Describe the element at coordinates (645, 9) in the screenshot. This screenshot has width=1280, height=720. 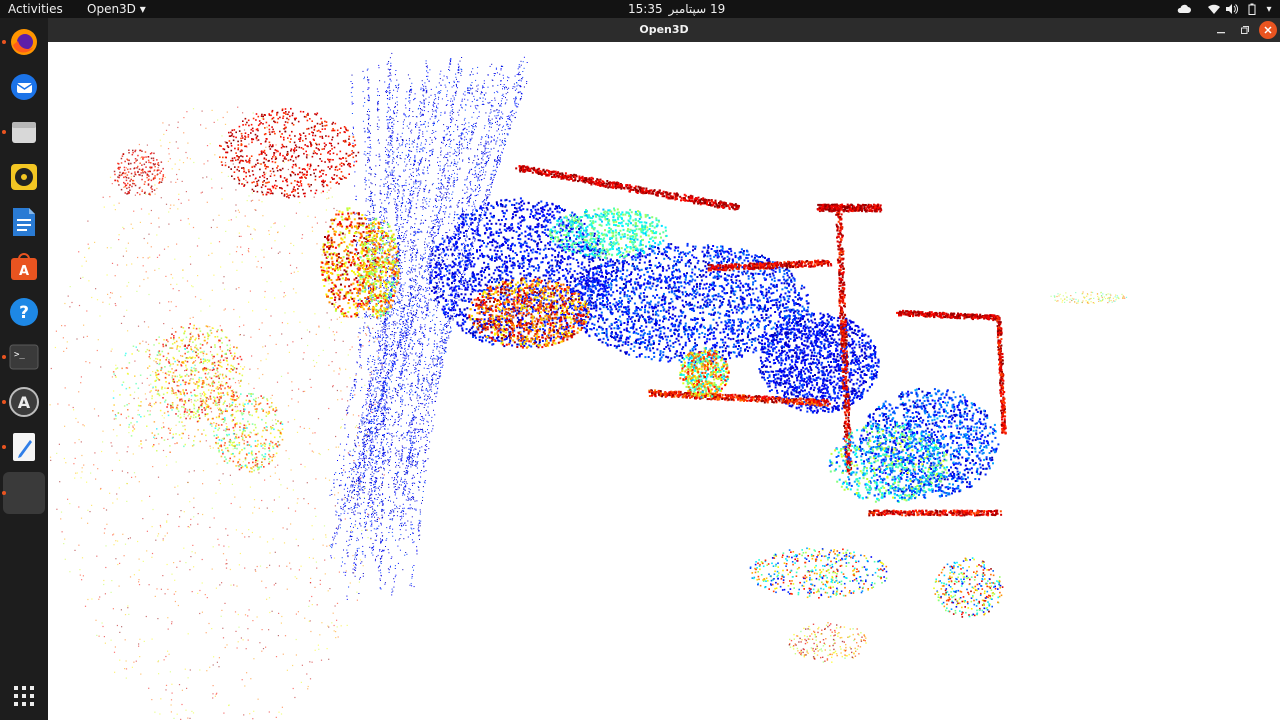
I see `clock-time: 15:35` at that location.